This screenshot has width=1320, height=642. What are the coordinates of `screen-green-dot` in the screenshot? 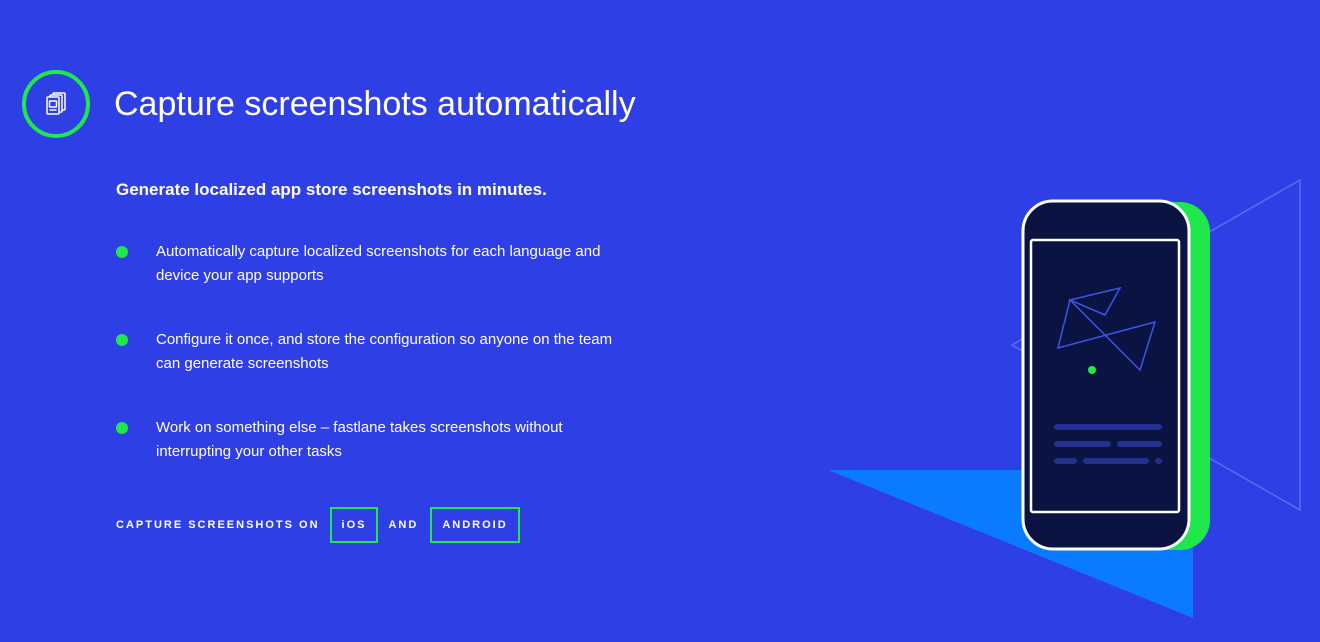 It's located at (1092, 370).